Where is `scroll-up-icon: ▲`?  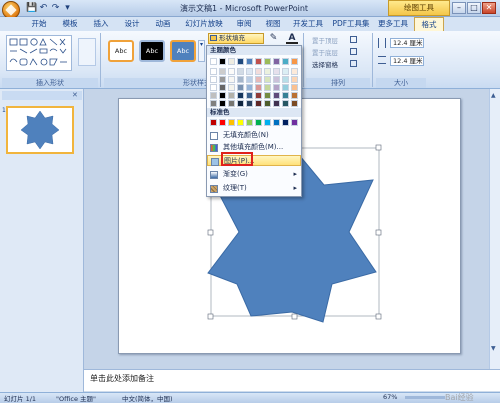 scroll-up-icon: ▲ is located at coordinates (494, 95).